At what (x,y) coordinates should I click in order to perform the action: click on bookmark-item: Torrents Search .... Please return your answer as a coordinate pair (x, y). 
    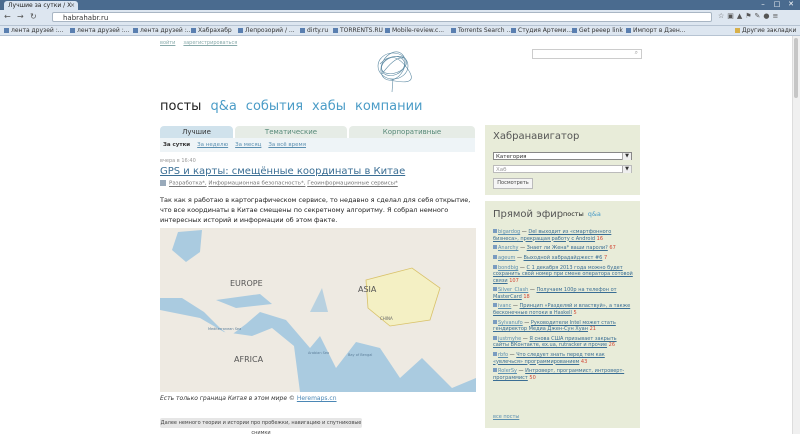
    Looking at the image, I should click on (481, 30).